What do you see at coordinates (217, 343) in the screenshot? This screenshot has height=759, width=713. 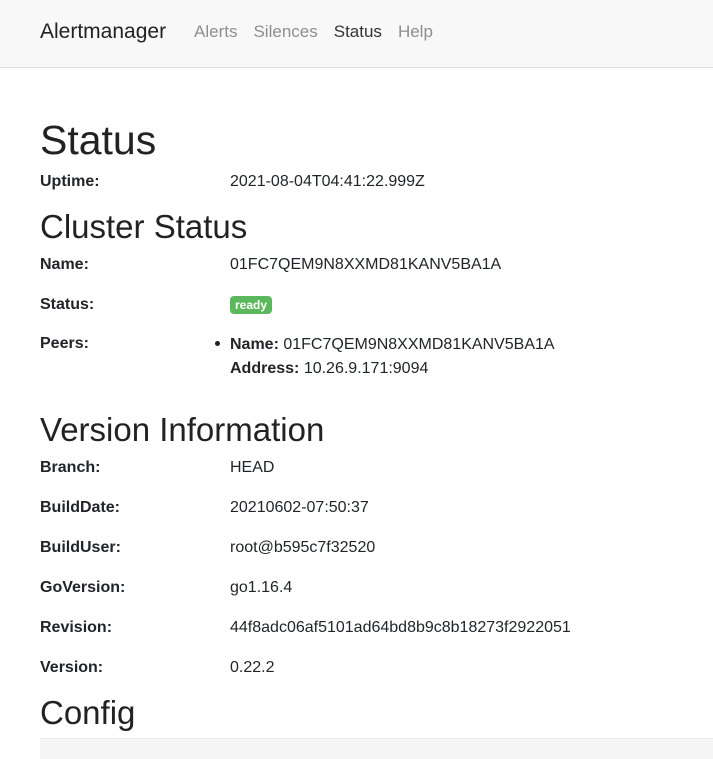 I see `bullet-icon` at bounding box center [217, 343].